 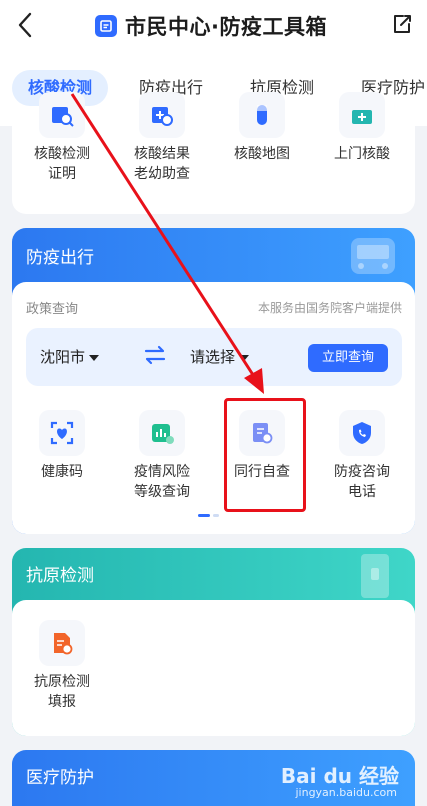 I want to click on grid-item-consult-phone: 防疫咨询 电话, so click(x=362, y=456).